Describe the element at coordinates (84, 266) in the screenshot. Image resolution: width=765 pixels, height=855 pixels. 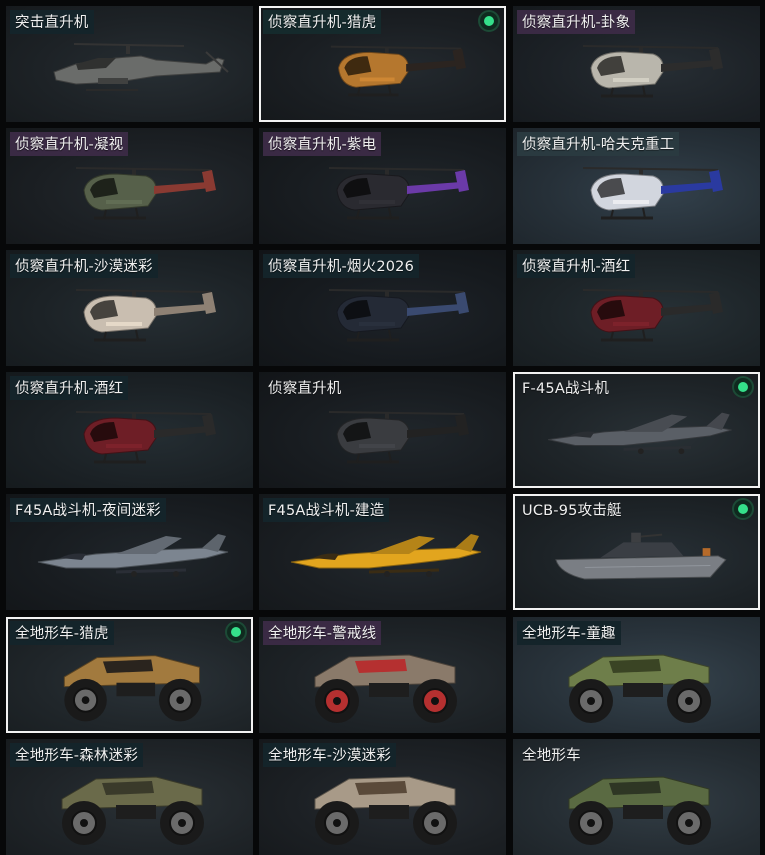
I see `vehicle-skin-name: 侦察直升机-沙漠迷彩` at that location.